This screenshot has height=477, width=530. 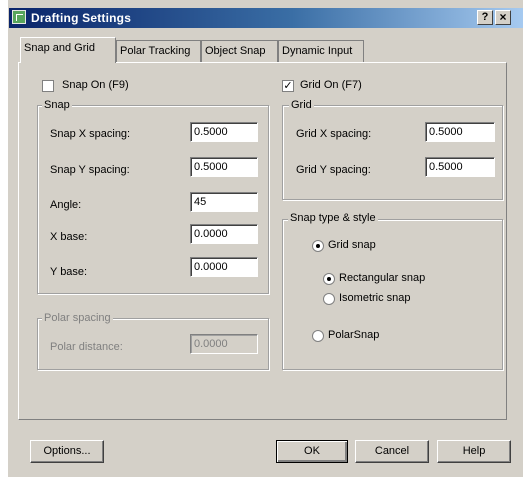 What do you see at coordinates (90, 134) in the screenshot?
I see `snap-x-spacing-label: Snap X spacing:` at bounding box center [90, 134].